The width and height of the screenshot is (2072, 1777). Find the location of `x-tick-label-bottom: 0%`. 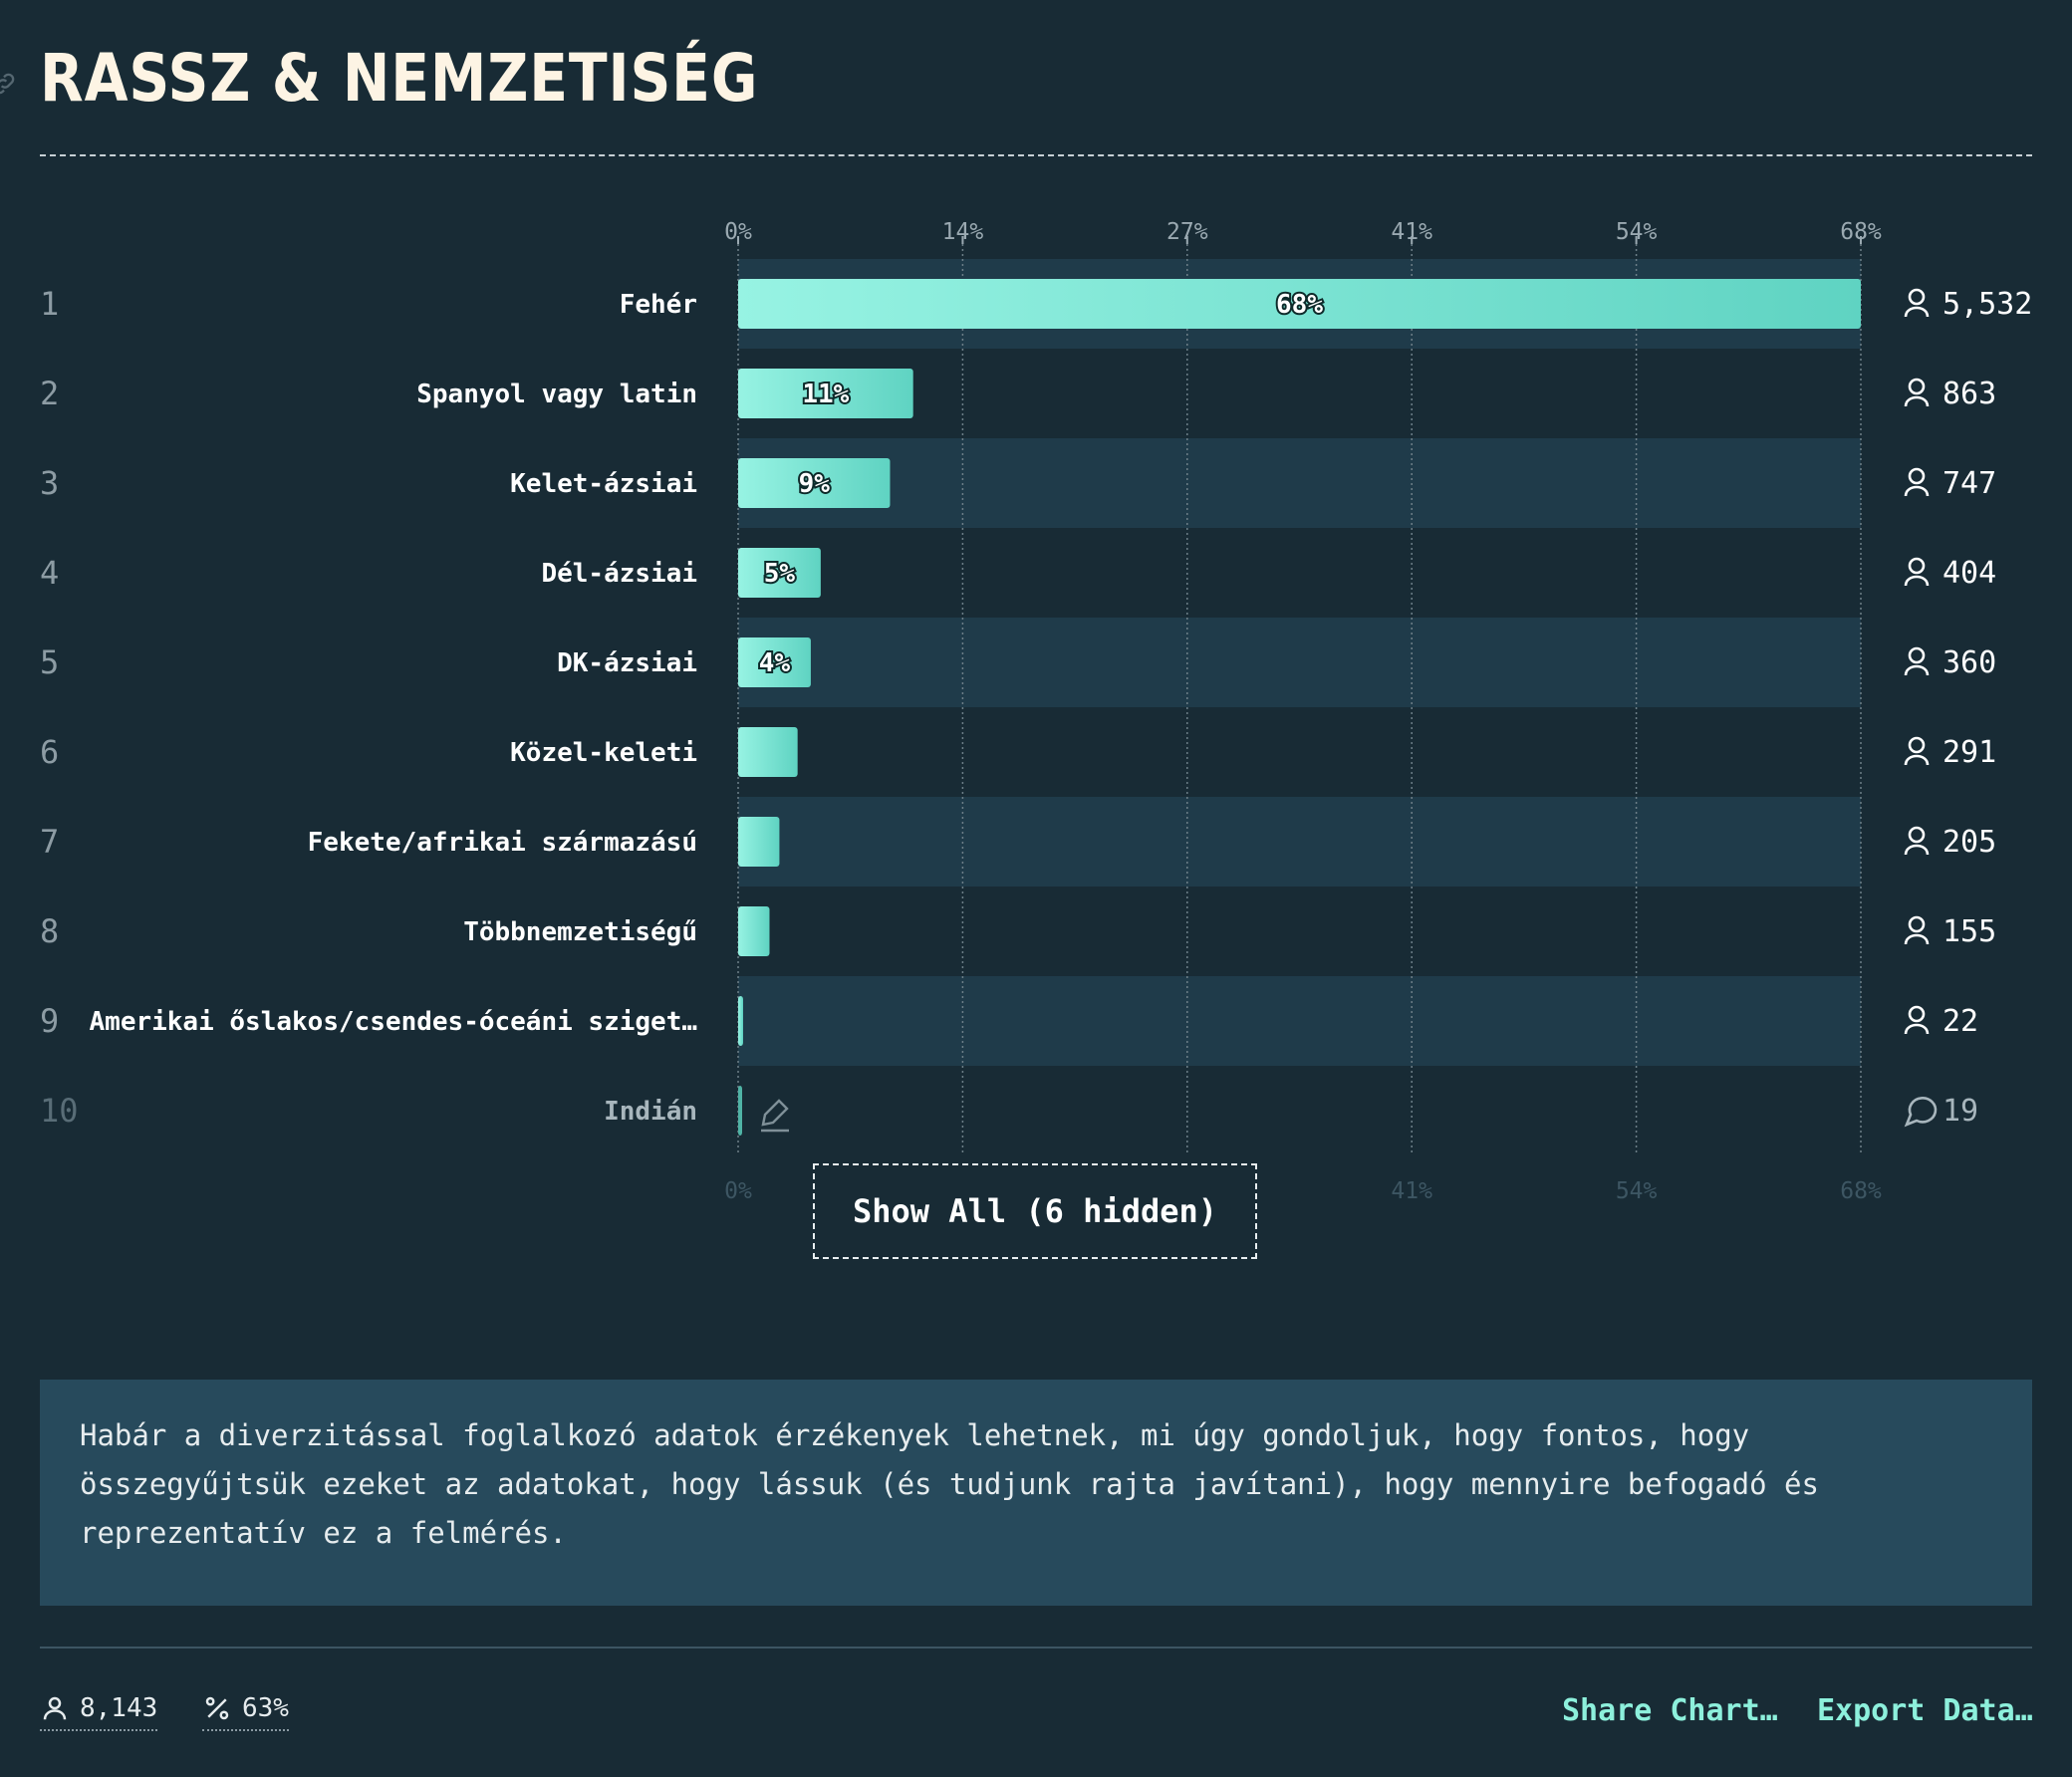

x-tick-label-bottom: 0% is located at coordinates (738, 1191).